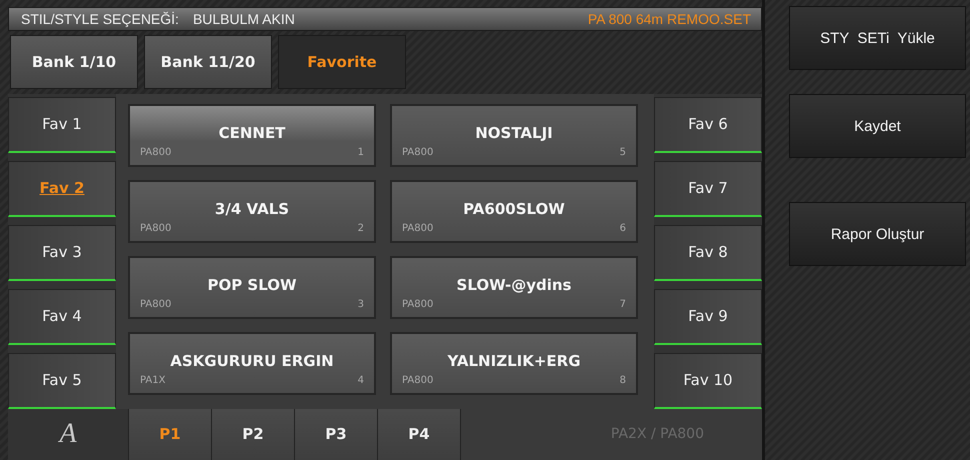 Image resolution: width=970 pixels, height=460 pixels. What do you see at coordinates (208, 62) in the screenshot?
I see `bank-tab: Bank 11/20` at bounding box center [208, 62].